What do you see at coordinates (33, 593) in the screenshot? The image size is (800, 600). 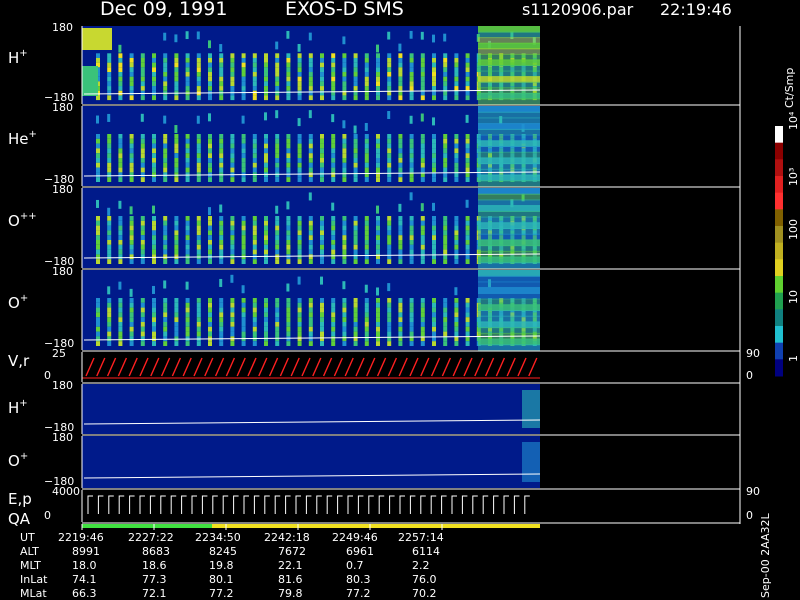 I see `ephemeris-row-label: MLat` at bounding box center [33, 593].